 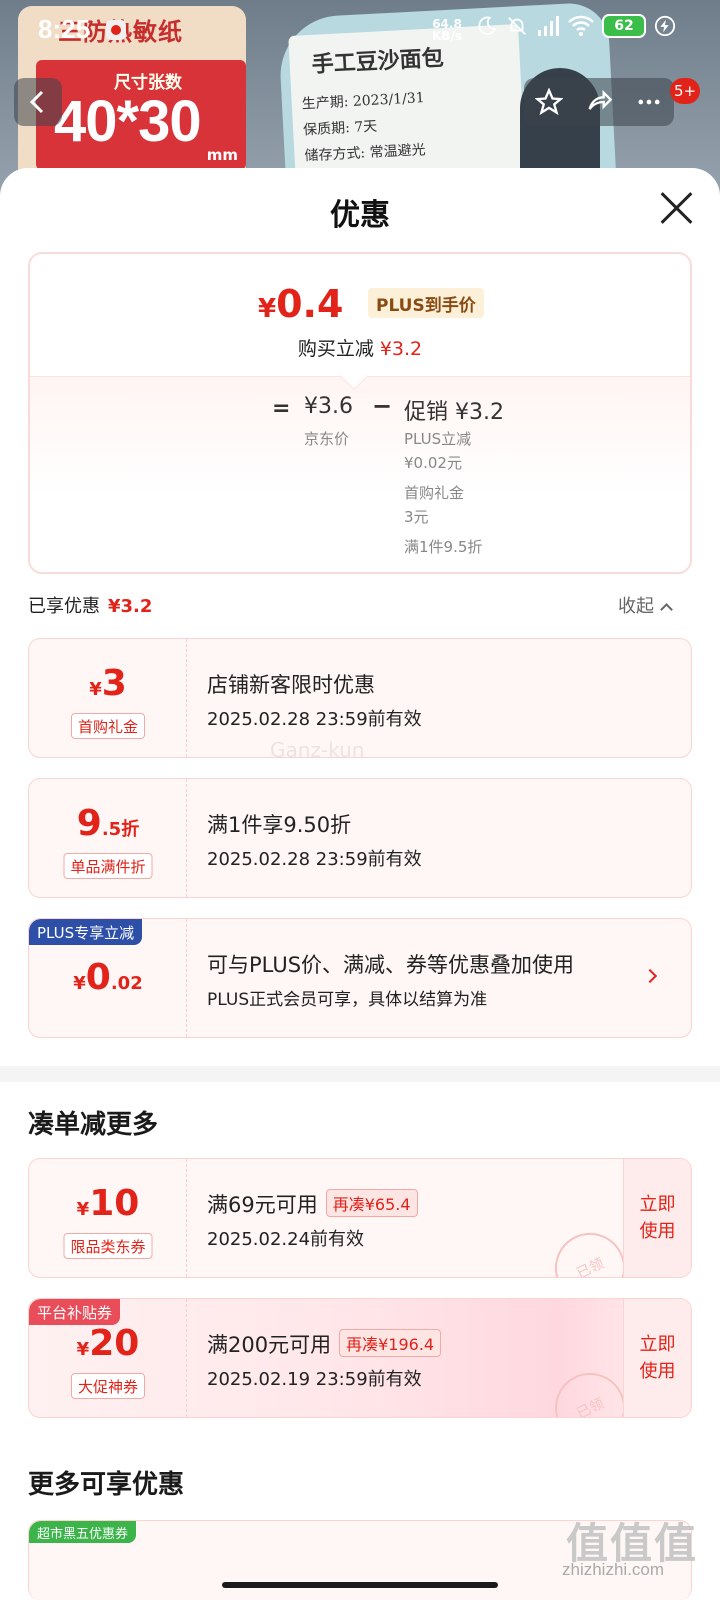 What do you see at coordinates (613, 1569) in the screenshot?
I see `site-watermark-url: zhizhizhi.com` at bounding box center [613, 1569].